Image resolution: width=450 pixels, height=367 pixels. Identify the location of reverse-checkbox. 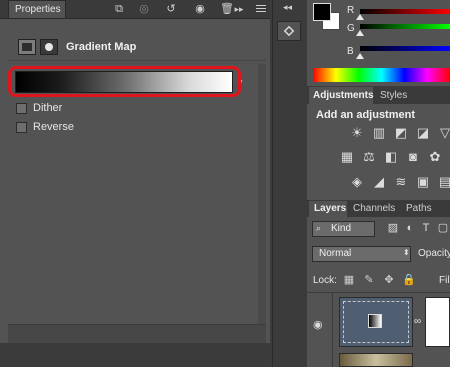
(21, 127).